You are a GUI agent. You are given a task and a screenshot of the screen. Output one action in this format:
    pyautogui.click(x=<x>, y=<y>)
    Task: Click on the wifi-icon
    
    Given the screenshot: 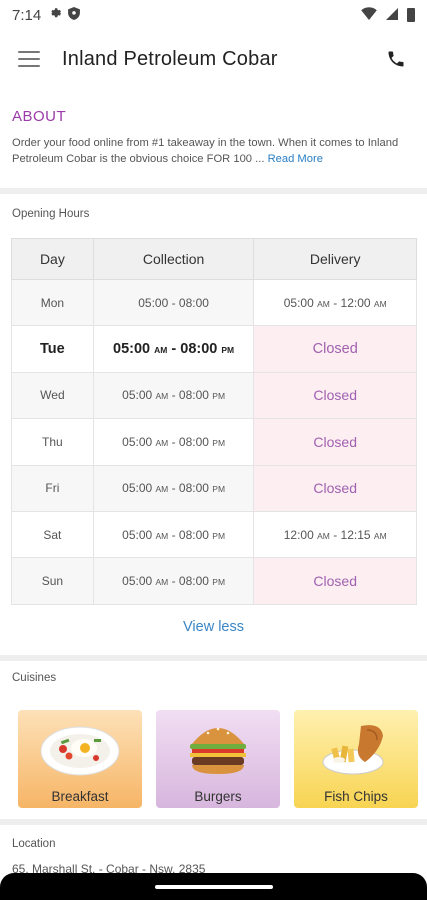 What is the action you would take?
    pyautogui.click(x=369, y=15)
    